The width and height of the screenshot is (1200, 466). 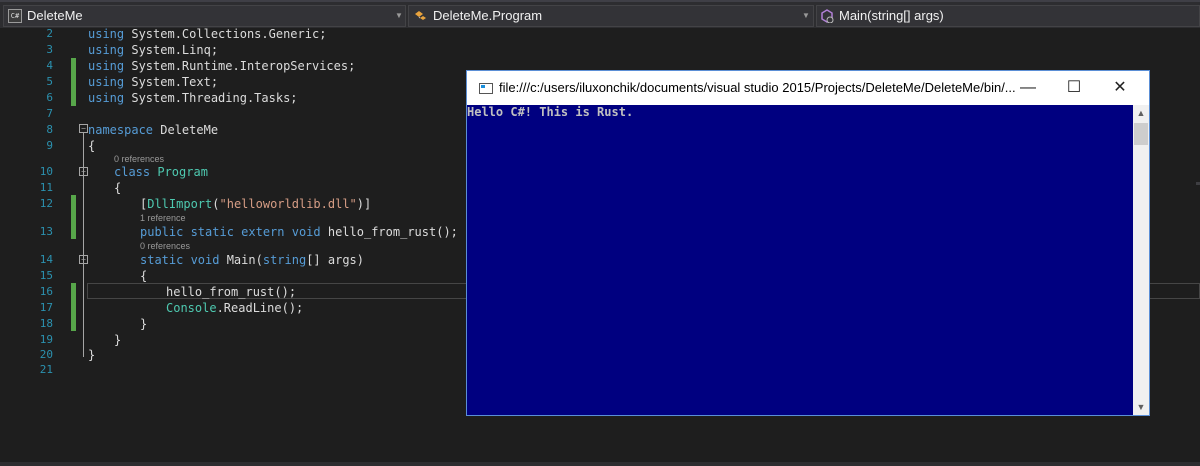 I want to click on console-app-icon, so click(x=486, y=88).